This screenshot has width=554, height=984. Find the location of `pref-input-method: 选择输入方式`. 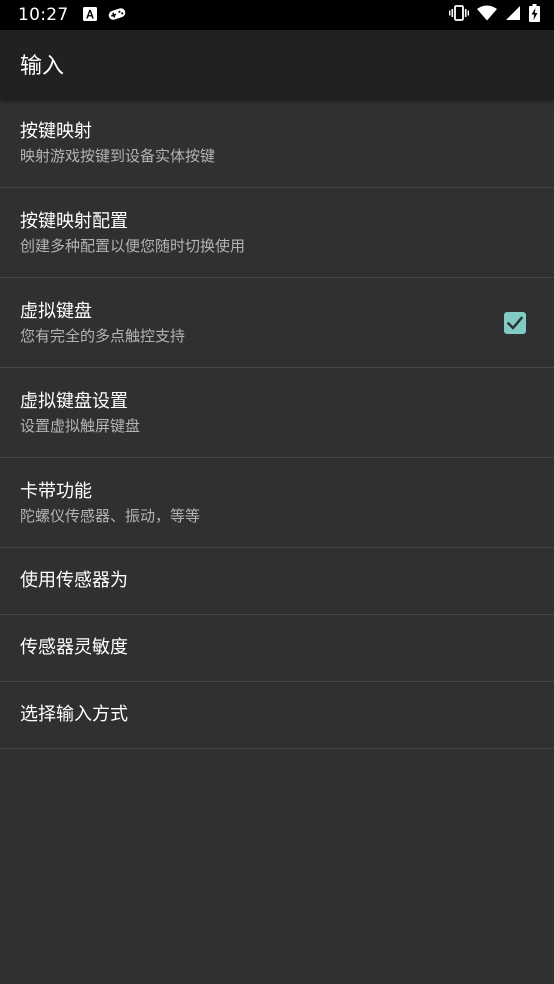

pref-input-method: 选择输入方式 is located at coordinates (277, 715).